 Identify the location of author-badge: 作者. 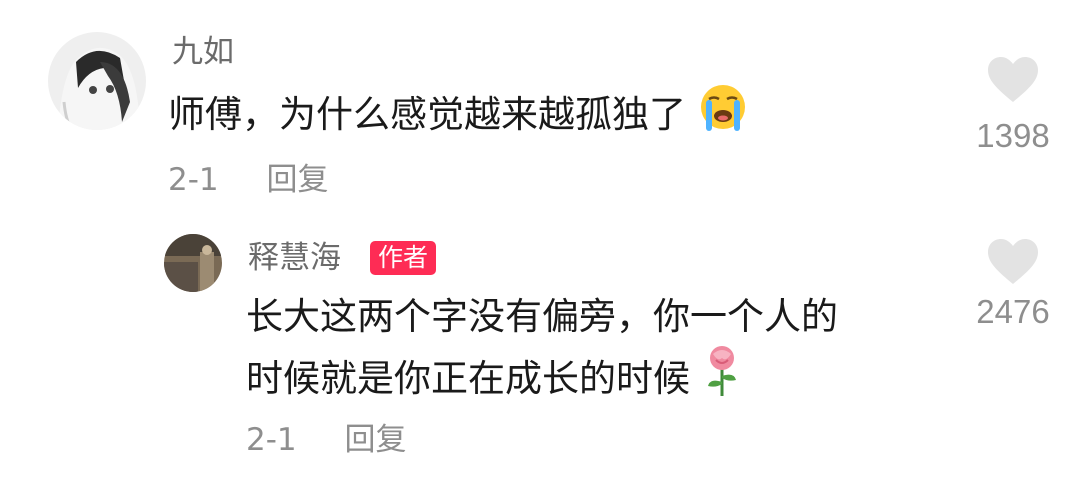
(403, 258).